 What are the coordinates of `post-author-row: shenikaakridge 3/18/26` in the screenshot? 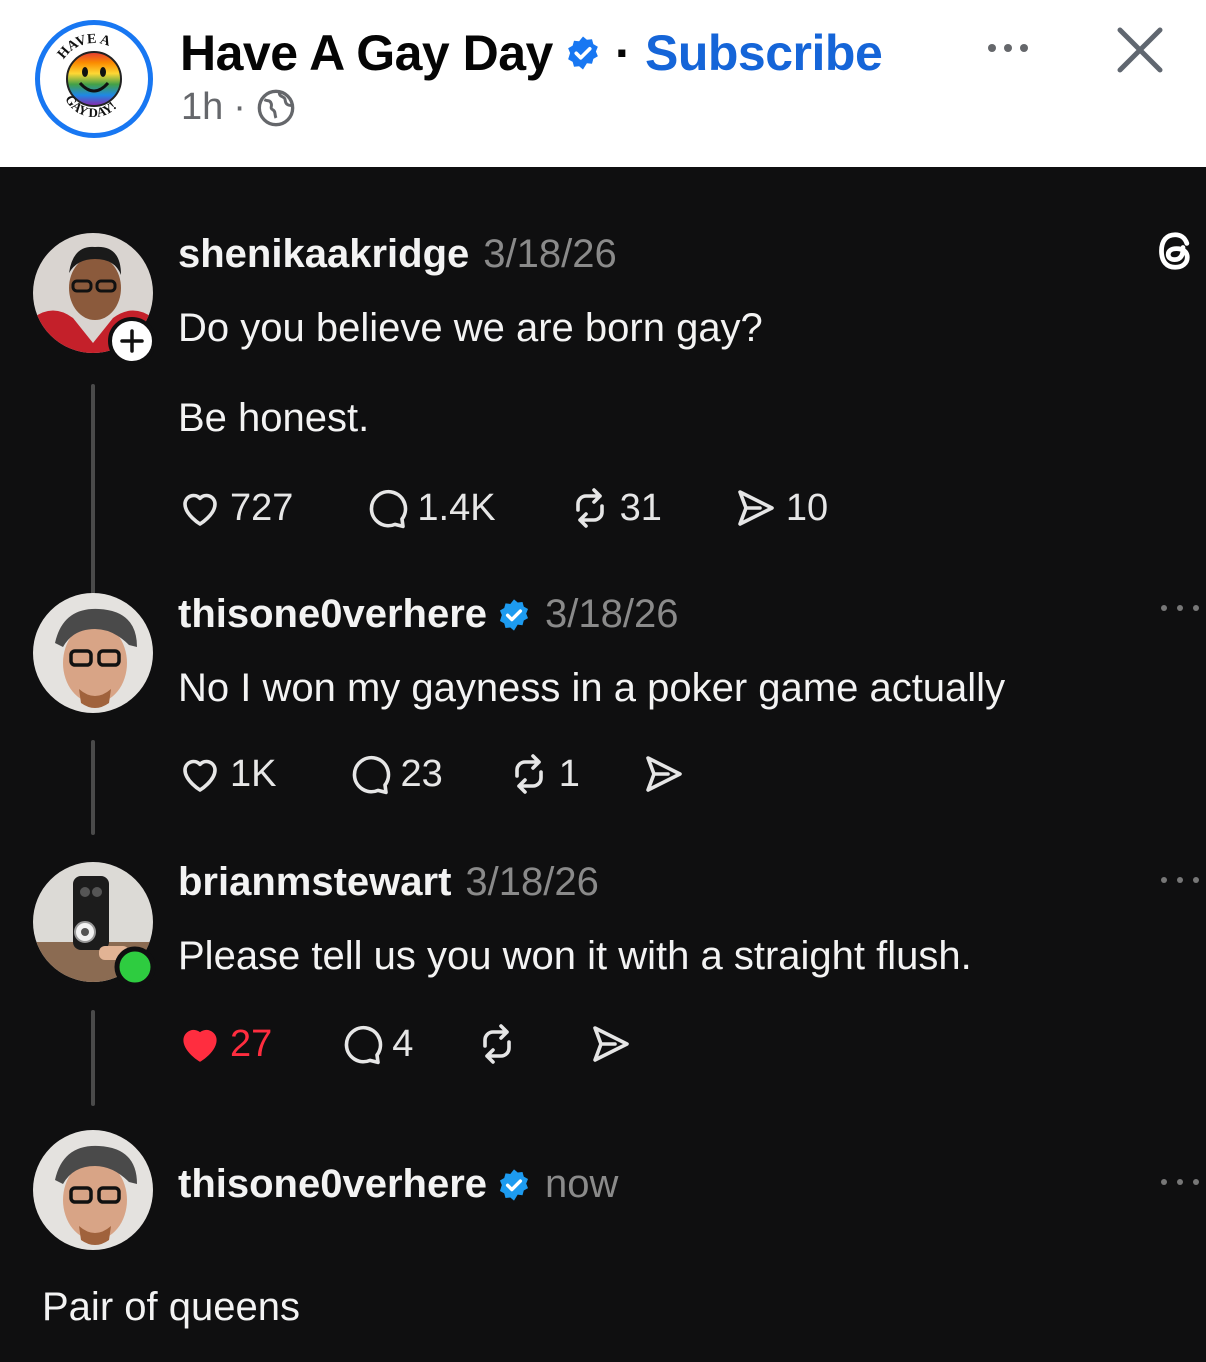 It's located at (397, 254).